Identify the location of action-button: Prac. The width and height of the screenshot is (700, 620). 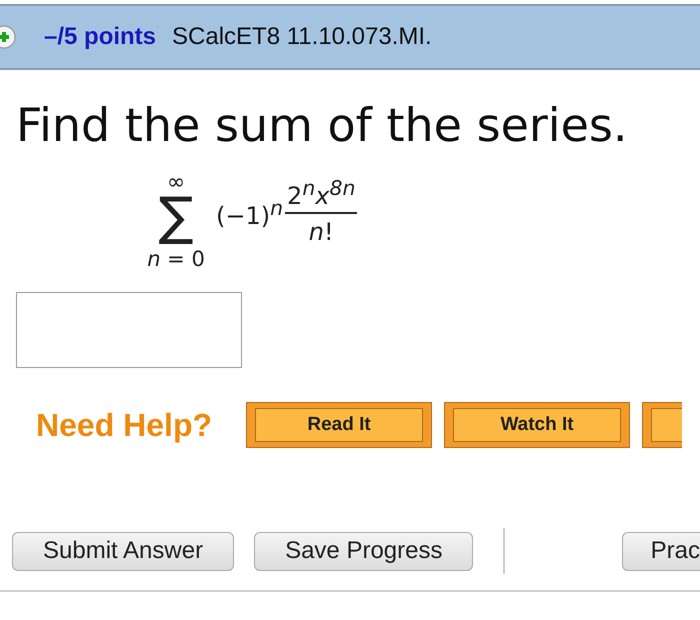
(661, 551).